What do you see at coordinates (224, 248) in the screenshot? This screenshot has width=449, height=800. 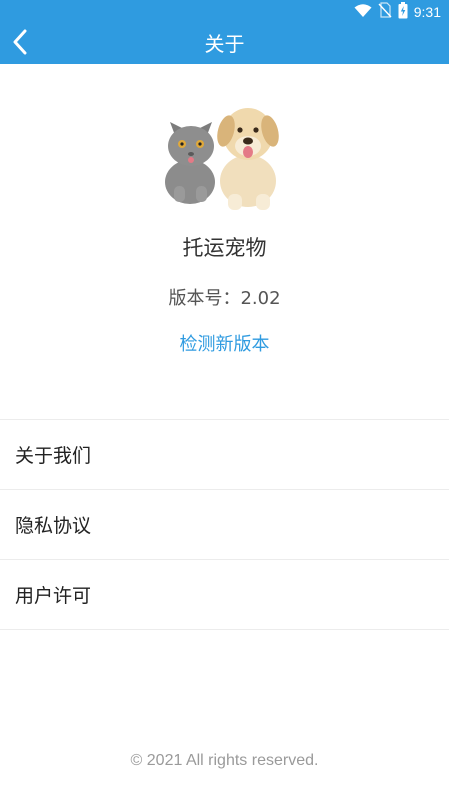 I see `app-name: 托运宠物` at bounding box center [224, 248].